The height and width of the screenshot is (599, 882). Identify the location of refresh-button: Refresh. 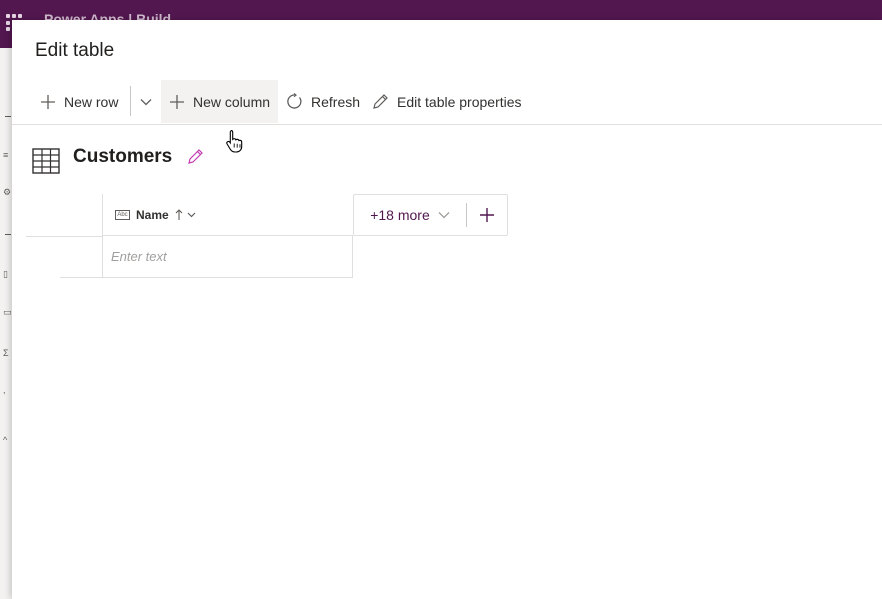
(323, 101).